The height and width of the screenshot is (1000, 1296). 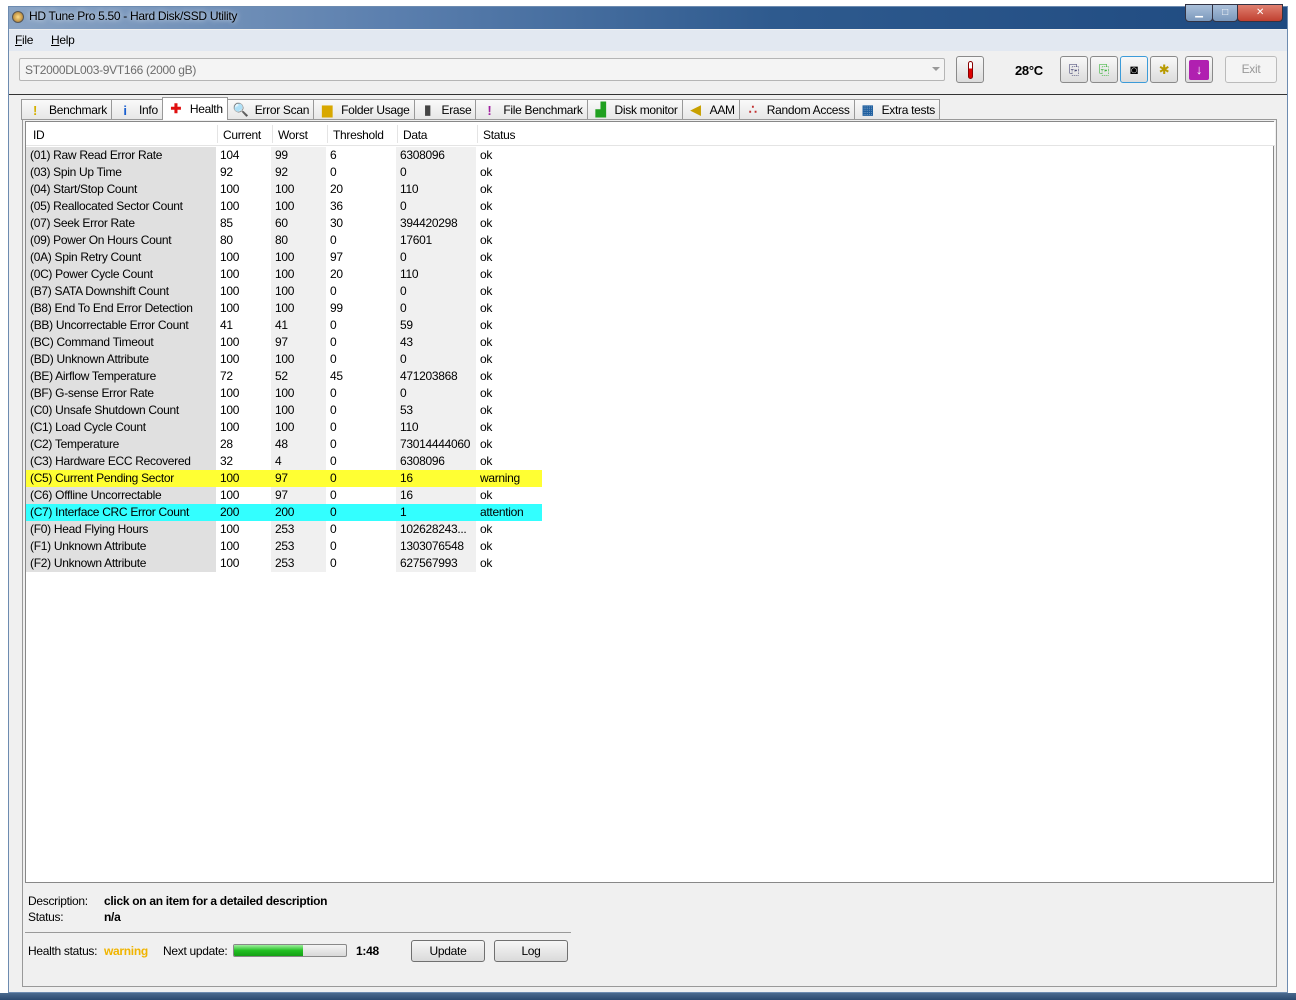 What do you see at coordinates (1251, 69) in the screenshot?
I see `exit-button: Exit` at bounding box center [1251, 69].